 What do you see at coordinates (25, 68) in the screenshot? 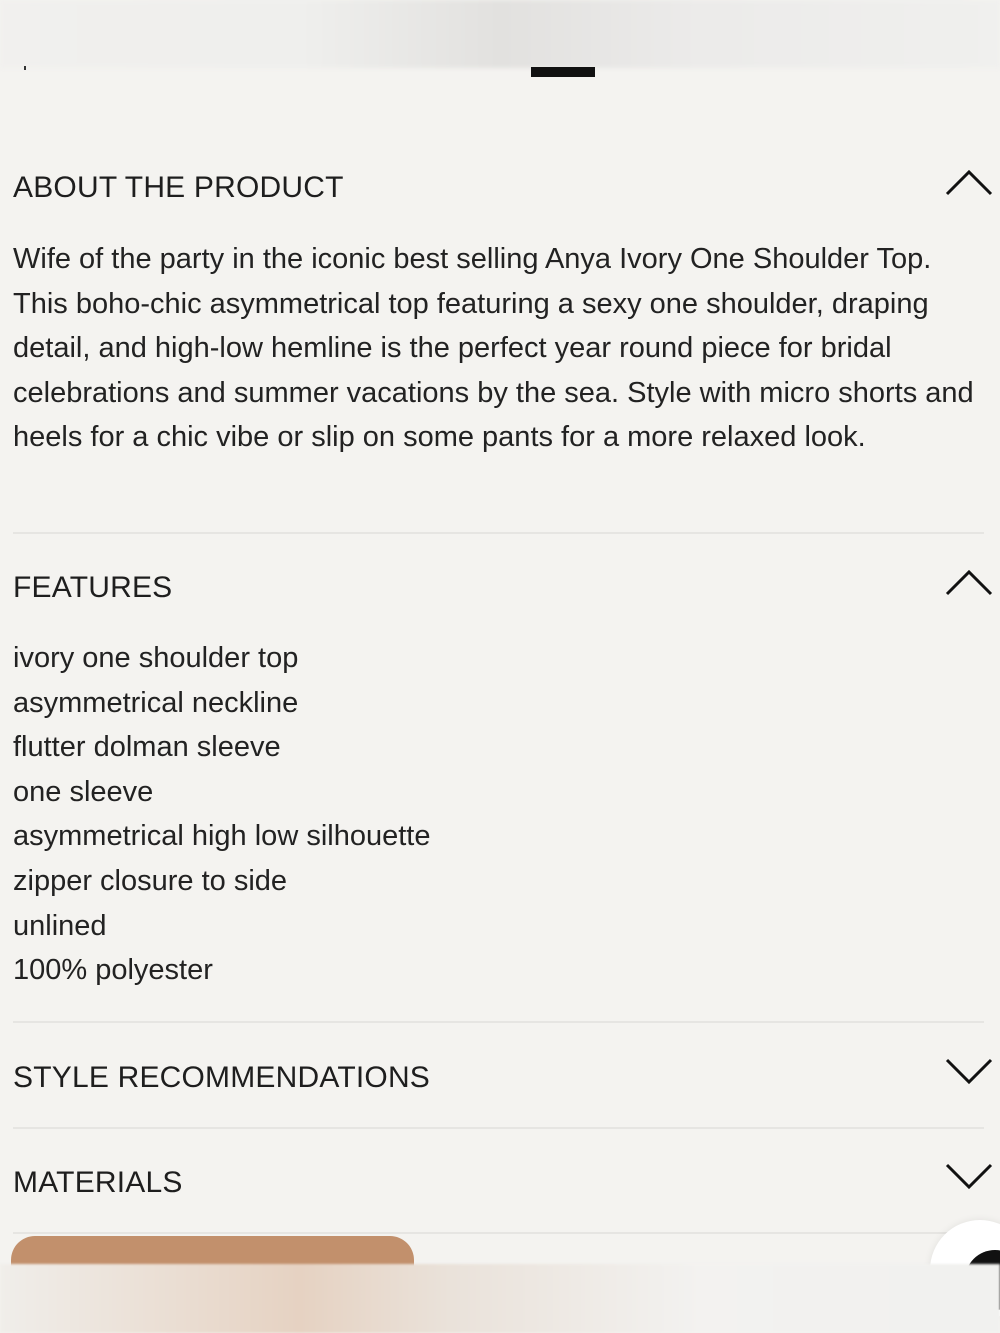
I see `tab-tick` at bounding box center [25, 68].